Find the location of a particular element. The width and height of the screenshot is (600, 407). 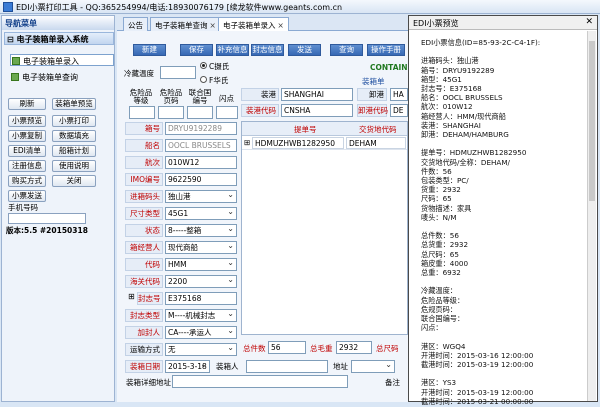

grid-header: 提单号 交货地代码 is located at coordinates (324, 129).